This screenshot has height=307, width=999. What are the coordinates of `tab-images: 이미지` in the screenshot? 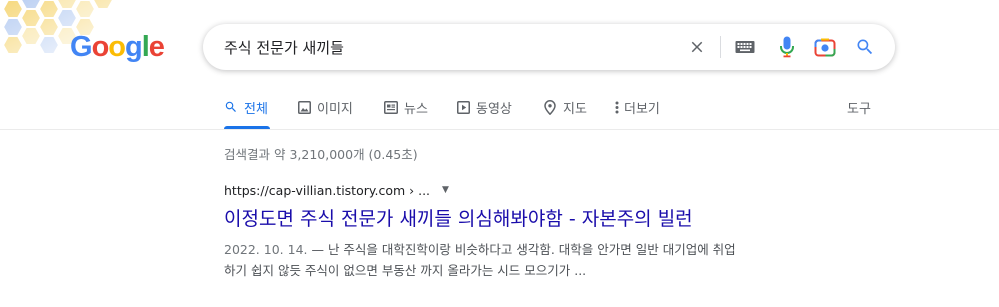 It's located at (325, 107).